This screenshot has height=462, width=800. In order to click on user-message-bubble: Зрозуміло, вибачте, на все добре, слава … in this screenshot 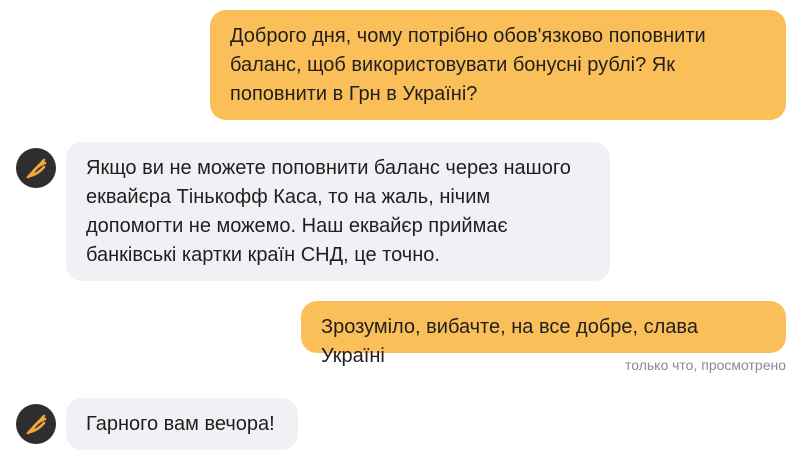, I will do `click(543, 334)`.